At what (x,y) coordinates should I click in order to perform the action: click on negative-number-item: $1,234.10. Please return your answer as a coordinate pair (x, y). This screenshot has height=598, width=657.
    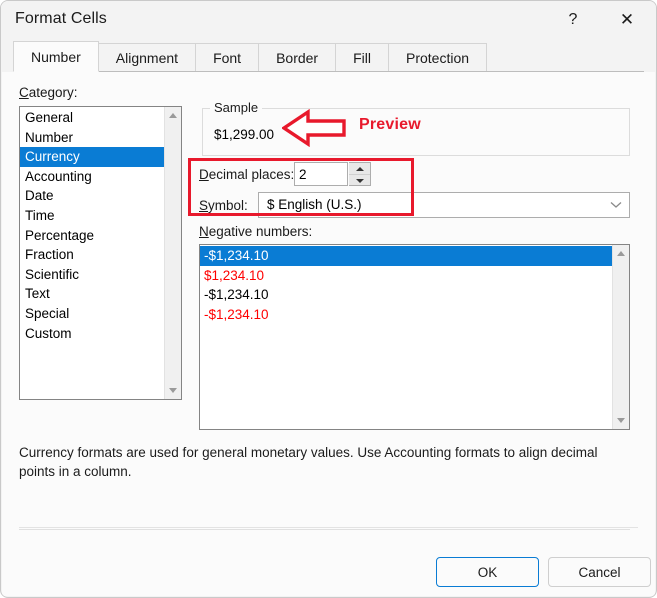
    Looking at the image, I should click on (406, 276).